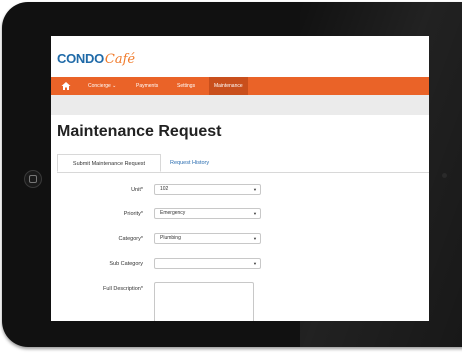 Image resolution: width=462 pixels, height=353 pixels. I want to click on tab-request-history: Request History, so click(189, 163).